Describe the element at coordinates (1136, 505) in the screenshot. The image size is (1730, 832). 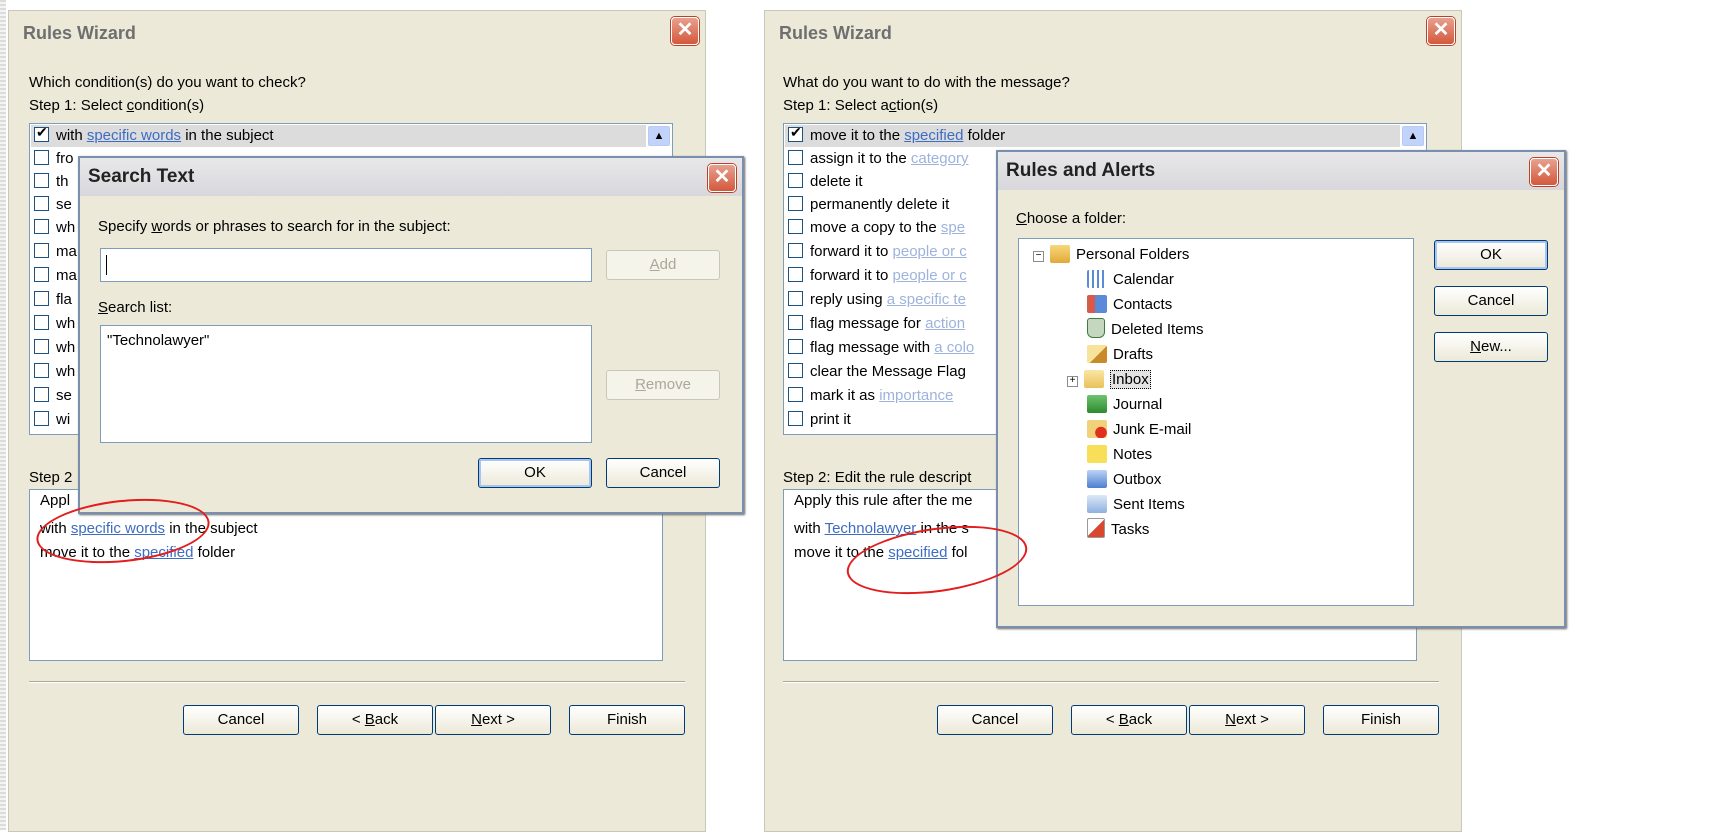
I see `folder-item-sent-items: Sent Items` at that location.